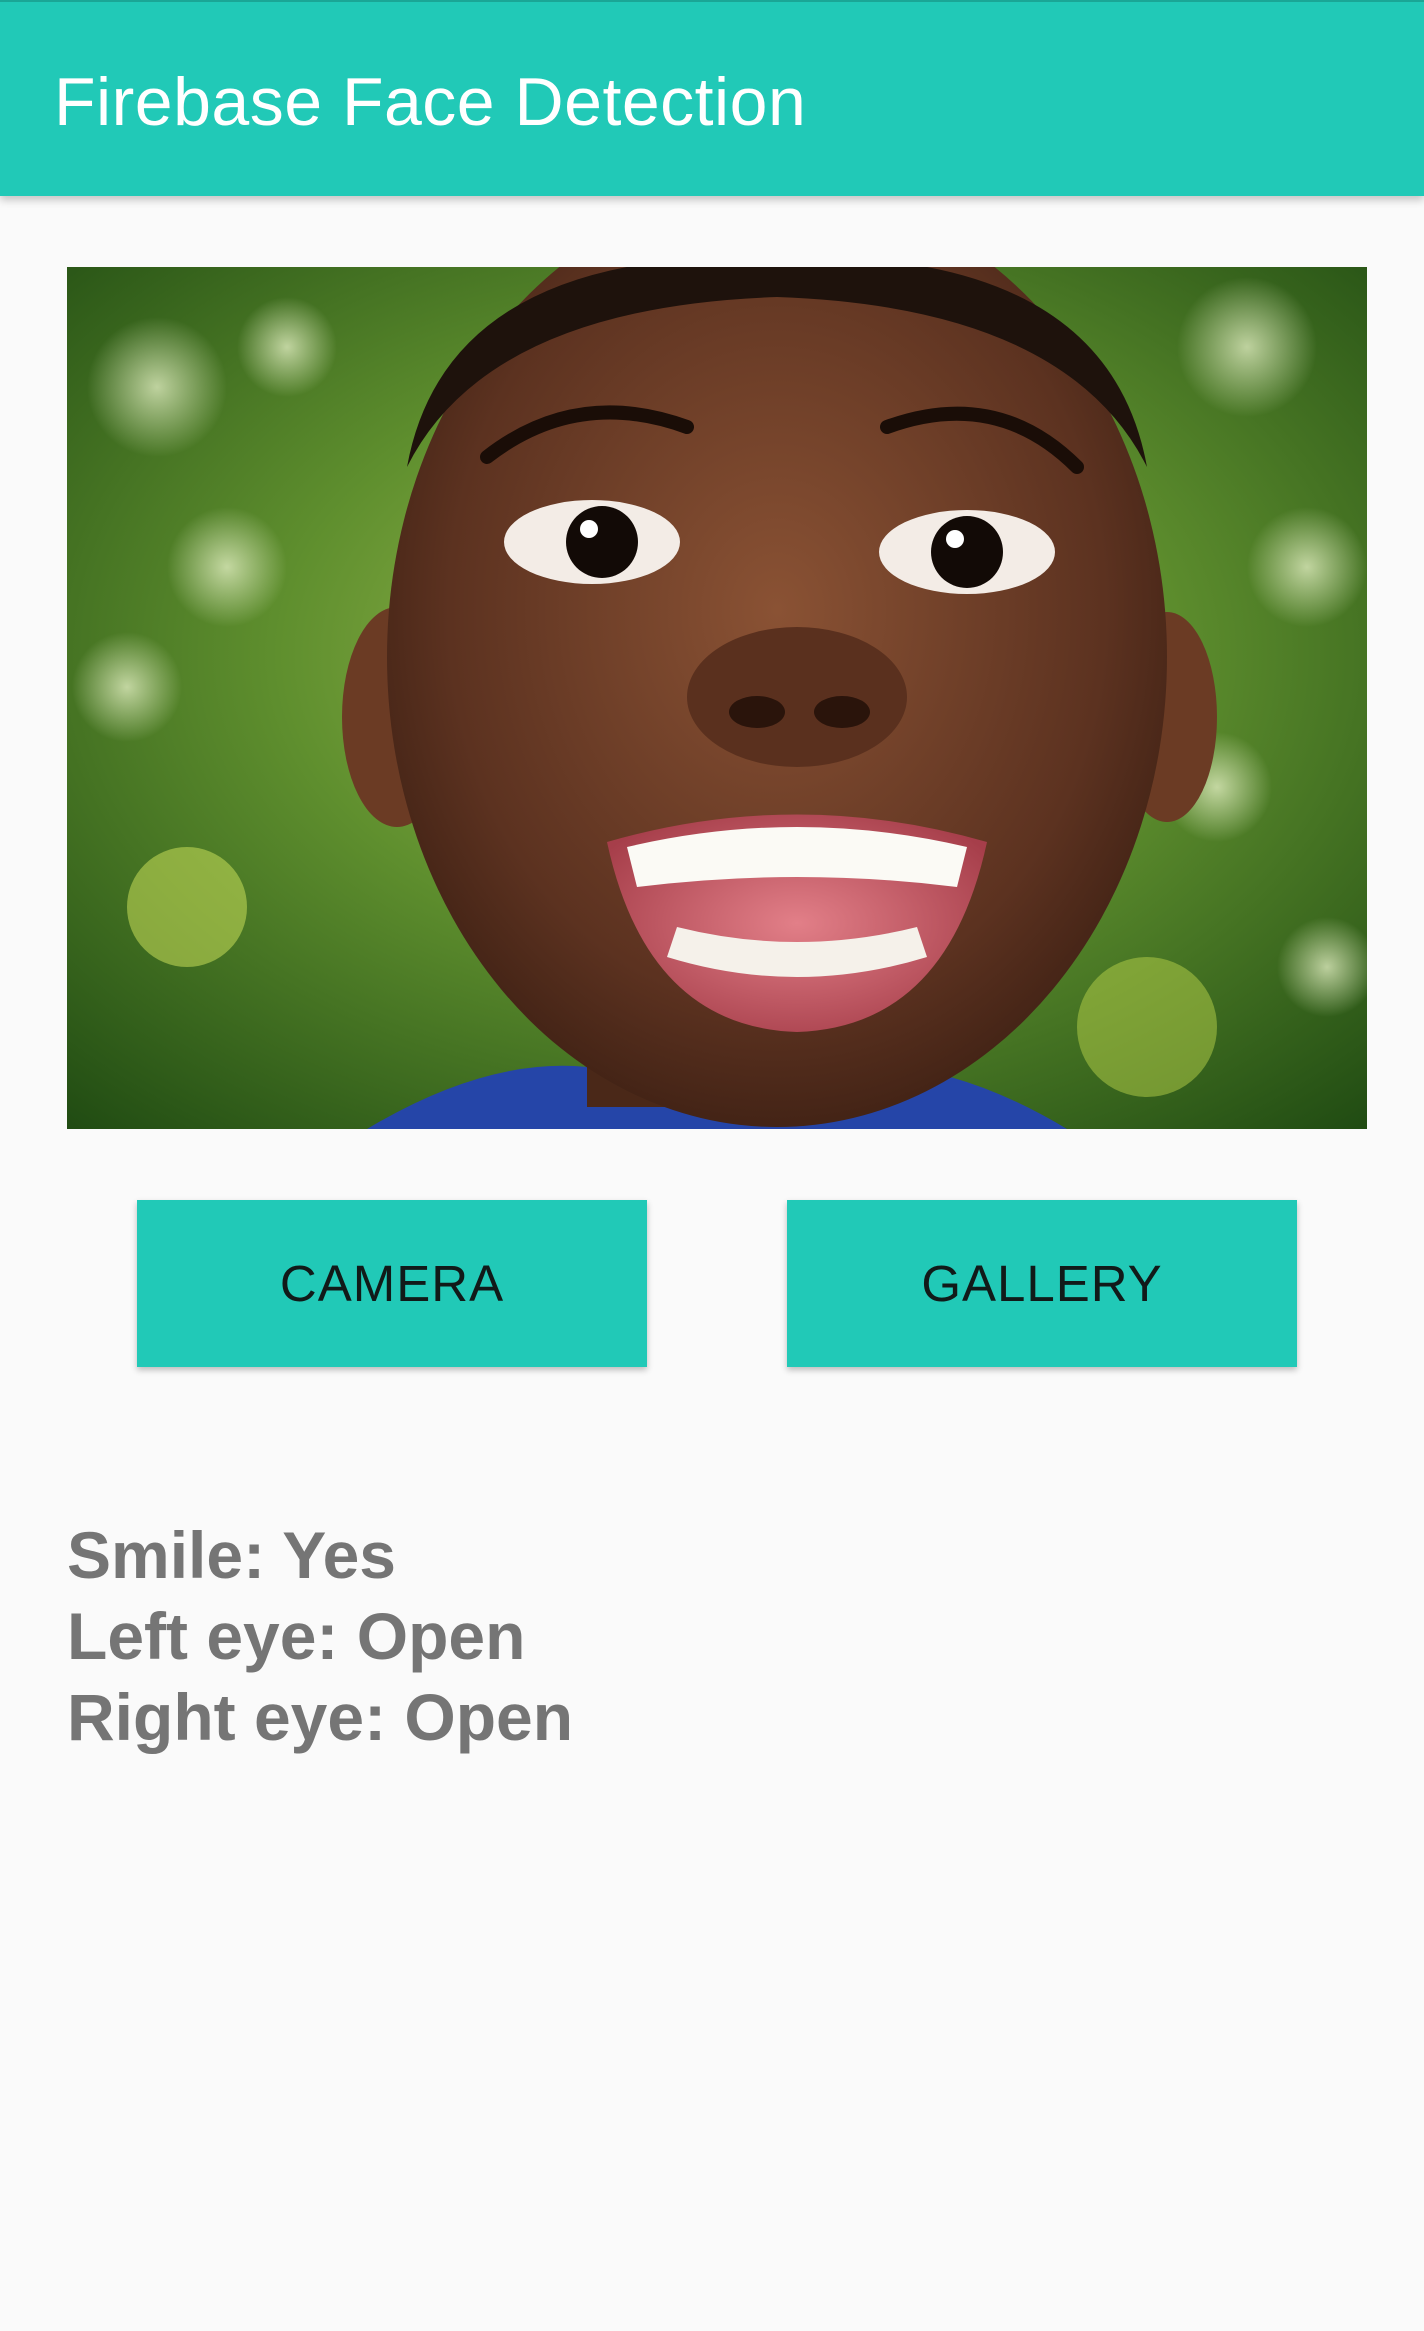 This screenshot has height=2331, width=1424. I want to click on right-eye-result: Right eye: Open, so click(320, 1717).